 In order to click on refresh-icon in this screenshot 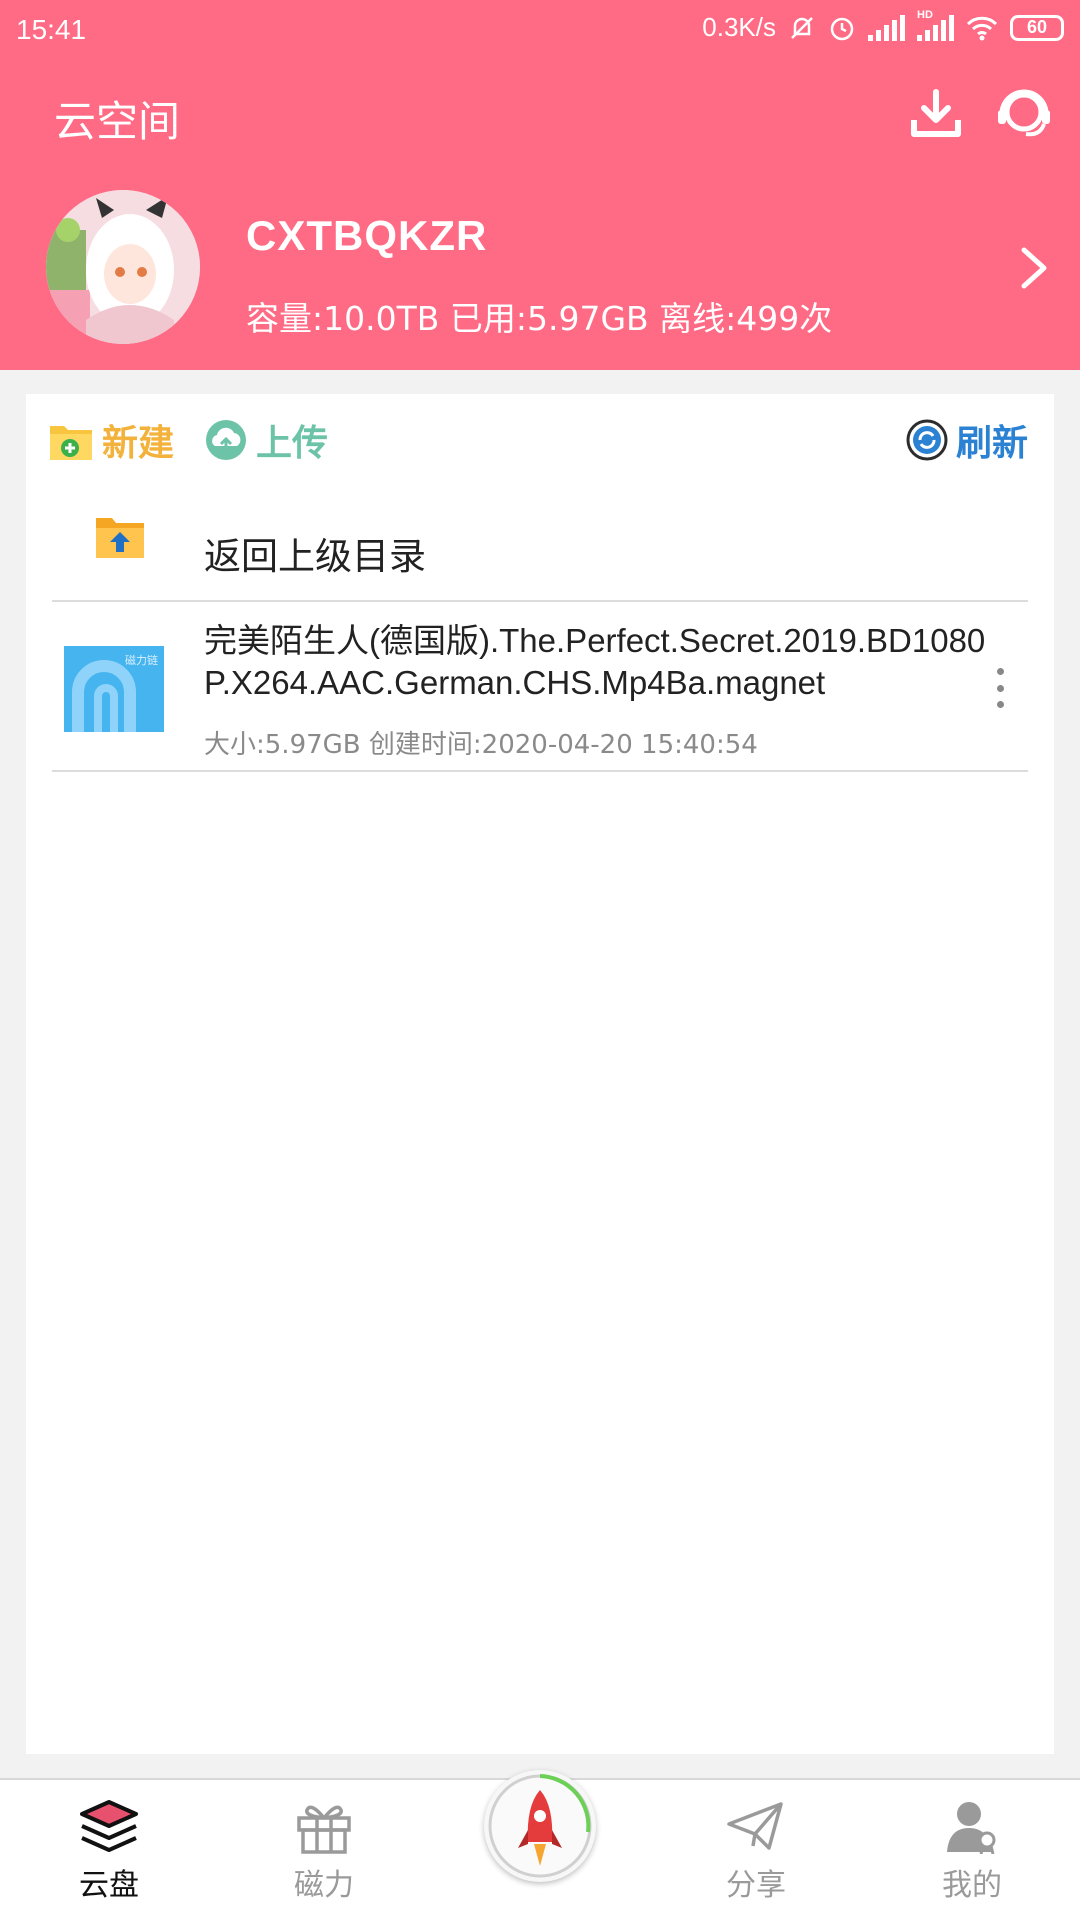, I will do `click(927, 440)`.